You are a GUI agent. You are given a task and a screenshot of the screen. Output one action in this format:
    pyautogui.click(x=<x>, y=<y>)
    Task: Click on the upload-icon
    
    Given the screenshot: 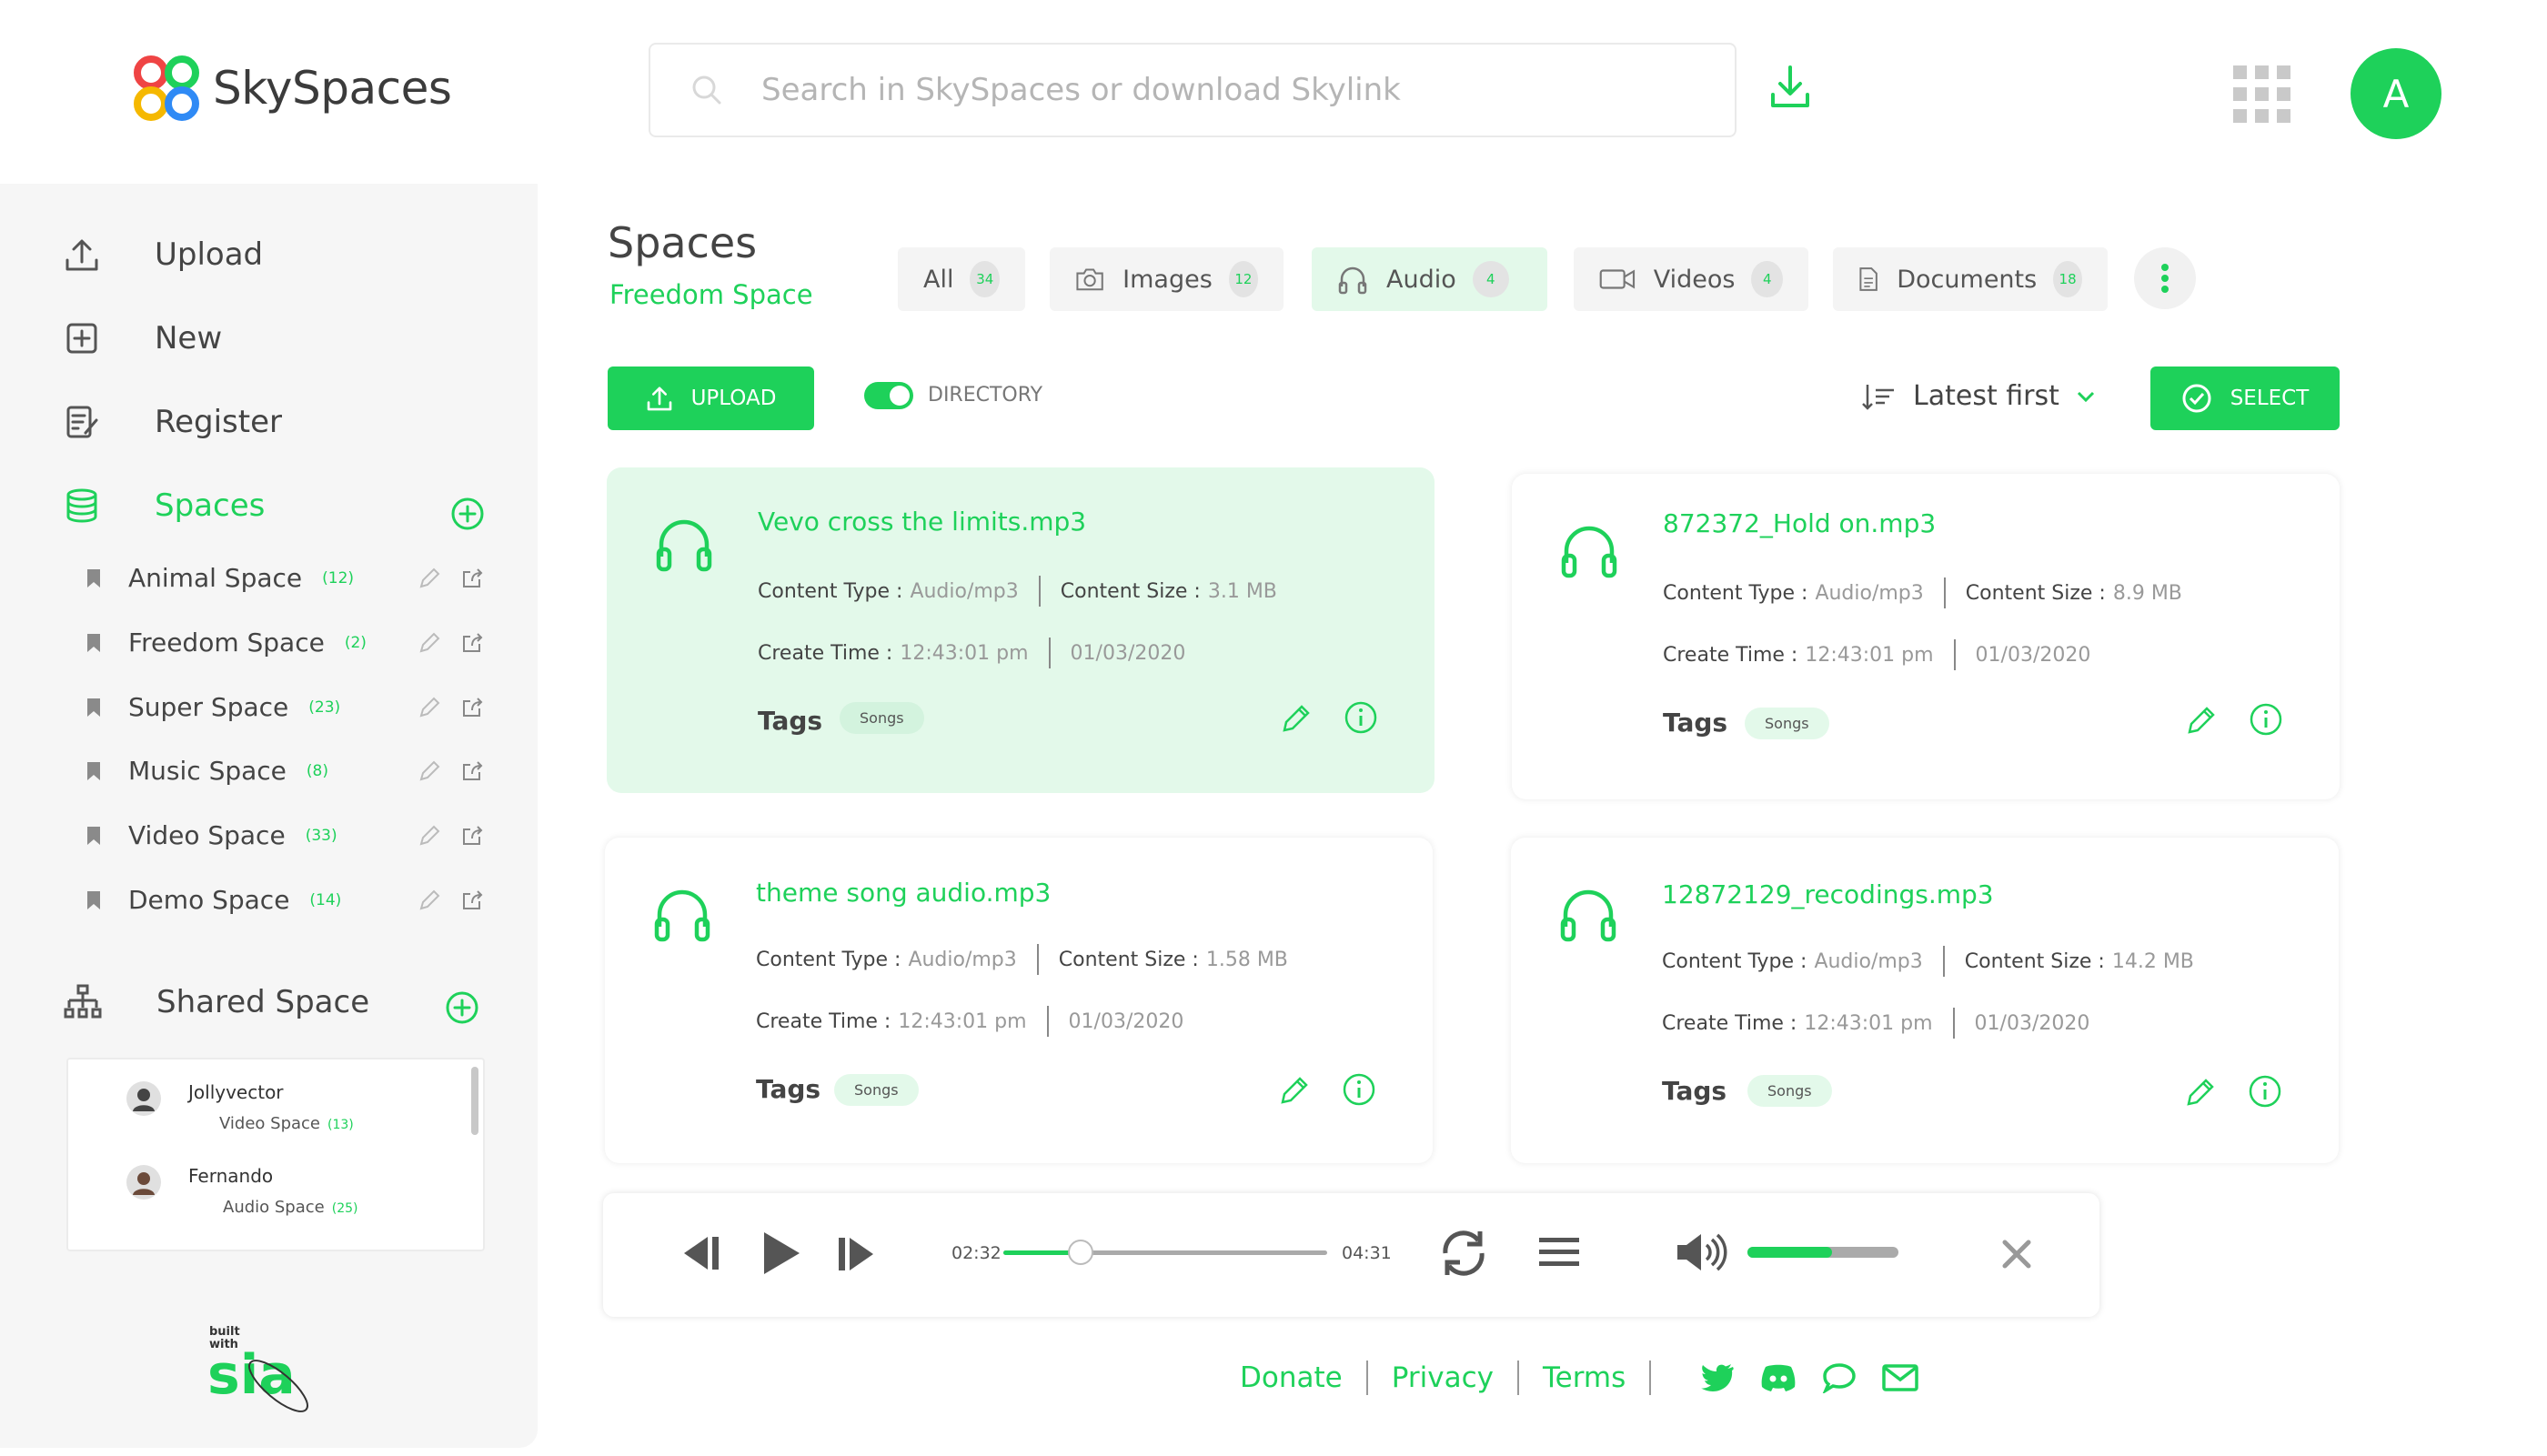 What is the action you would take?
    pyautogui.click(x=659, y=399)
    